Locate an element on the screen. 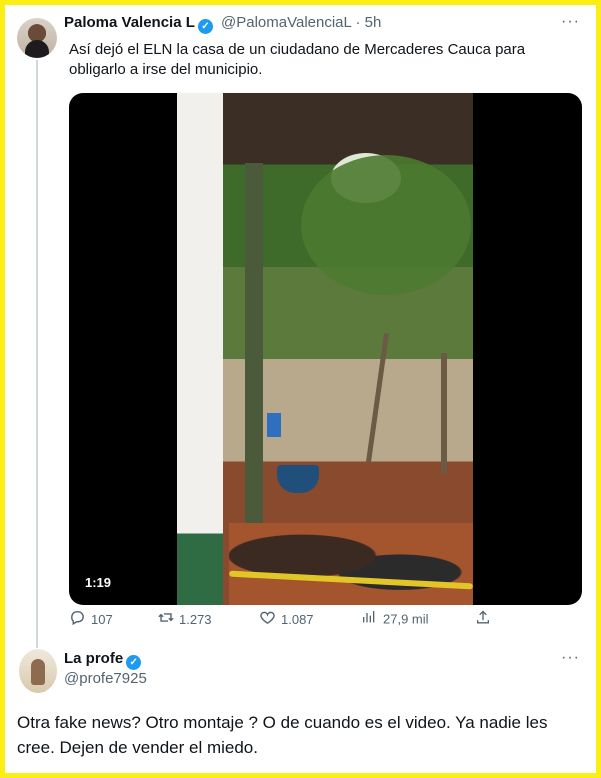 This screenshot has width=601, height=778. retweet-button: 1.273 is located at coordinates (184, 620).